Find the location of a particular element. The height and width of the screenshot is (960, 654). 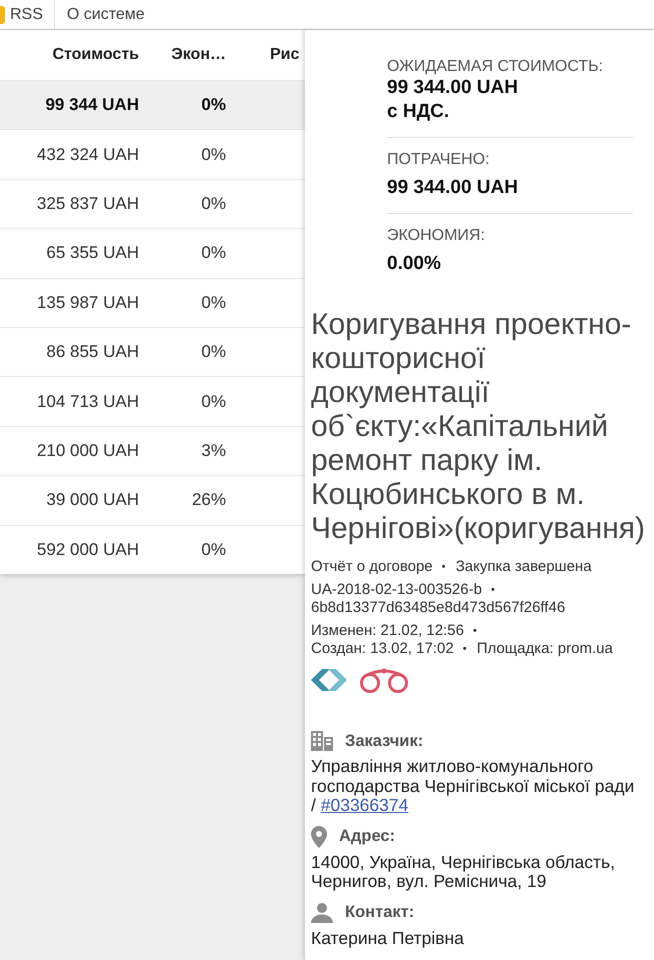

meta-text: UA-2018-02-13-003526-b is located at coordinates (396, 589).